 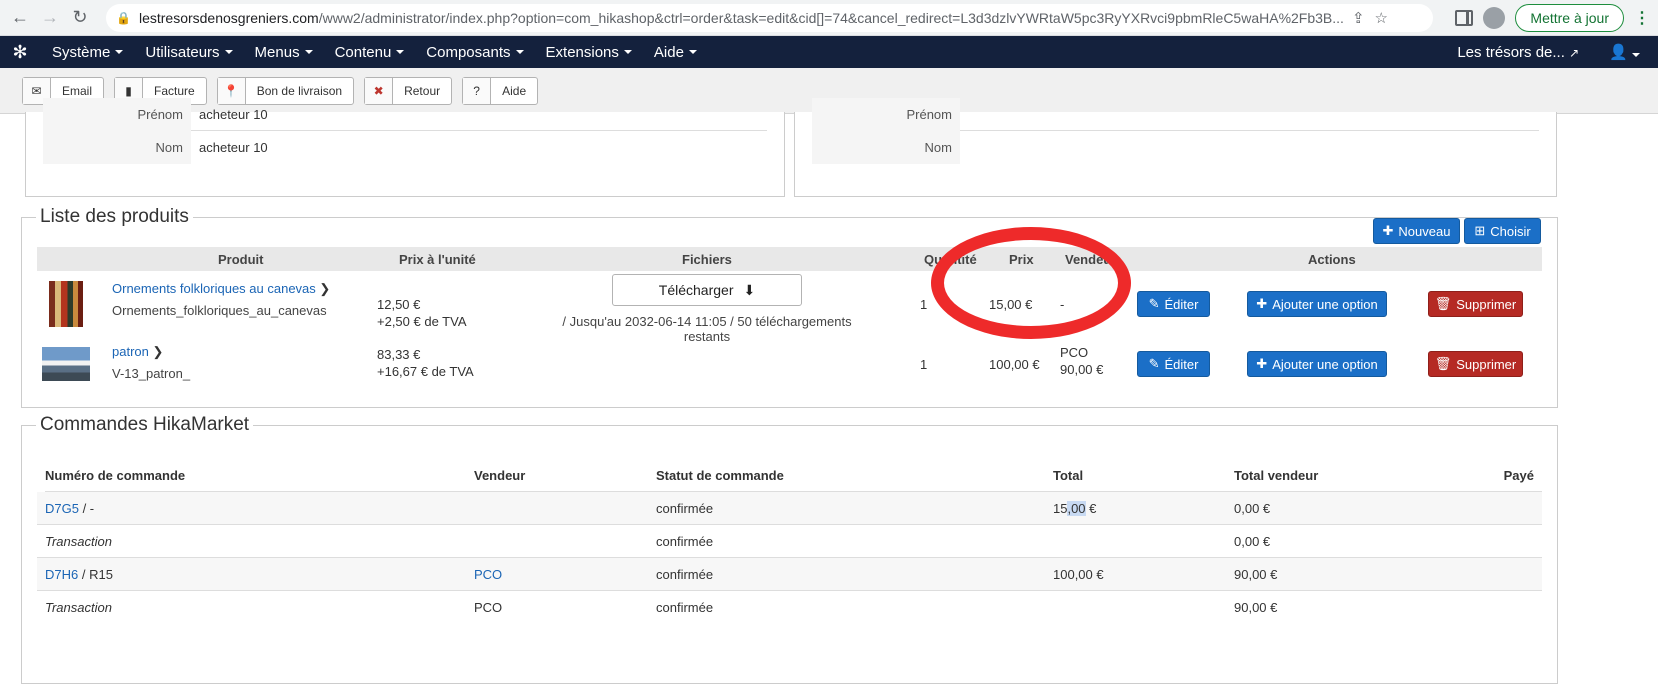 What do you see at coordinates (707, 290) in the screenshot?
I see `download-button: Télécharger ⬇` at bounding box center [707, 290].